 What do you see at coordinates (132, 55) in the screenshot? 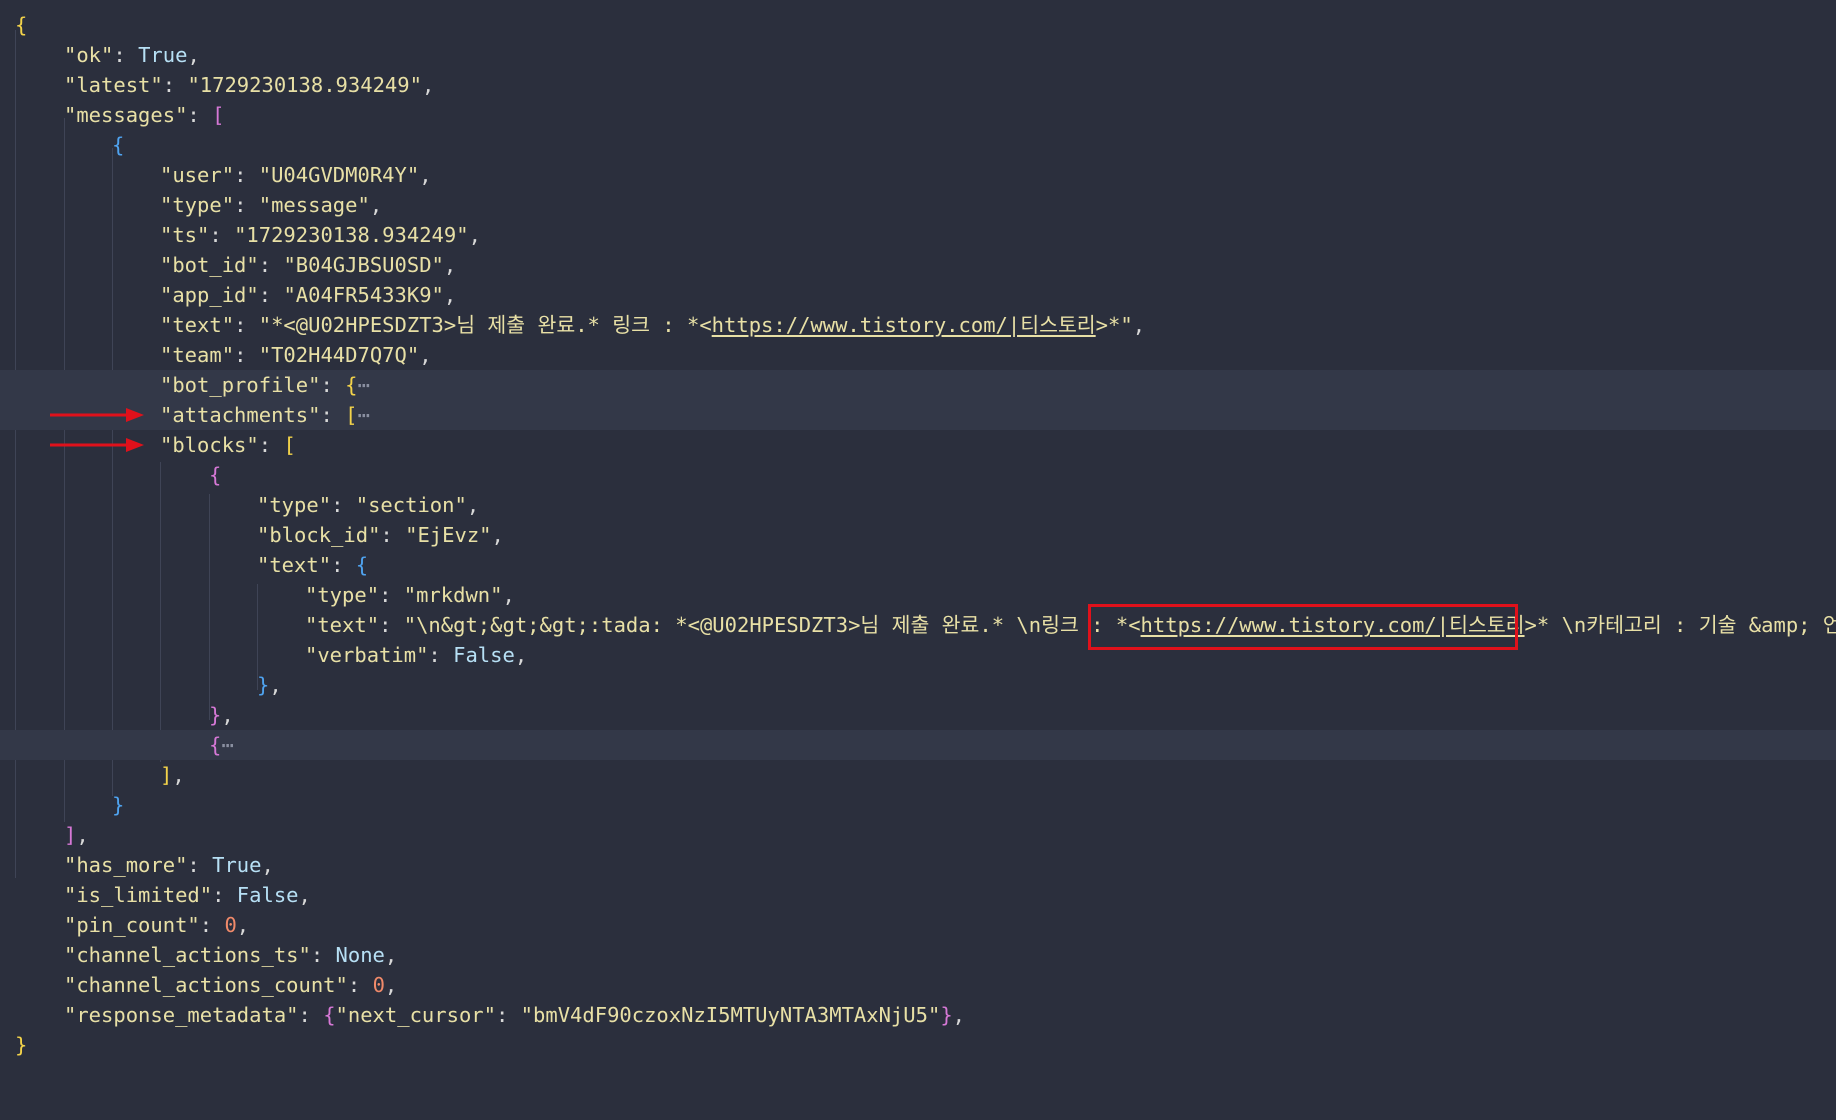
I see `code-line: "ok": True,` at bounding box center [132, 55].